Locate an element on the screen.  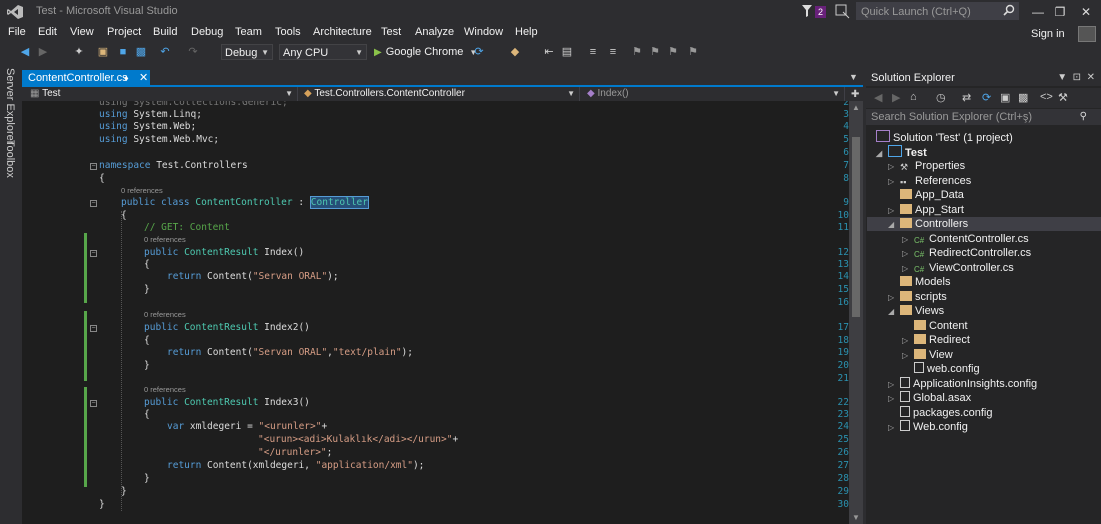
save-icon: ■ is located at coordinates (123, 52).